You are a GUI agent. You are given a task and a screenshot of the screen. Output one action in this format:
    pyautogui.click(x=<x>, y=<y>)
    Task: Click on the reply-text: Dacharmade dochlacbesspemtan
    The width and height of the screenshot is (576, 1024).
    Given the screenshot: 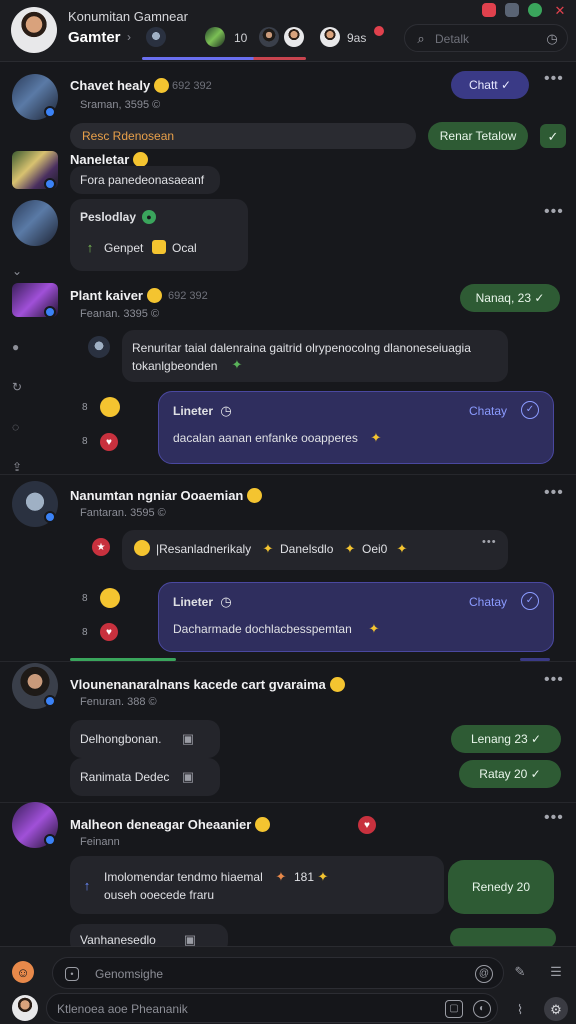 What is the action you would take?
    pyautogui.click(x=262, y=629)
    